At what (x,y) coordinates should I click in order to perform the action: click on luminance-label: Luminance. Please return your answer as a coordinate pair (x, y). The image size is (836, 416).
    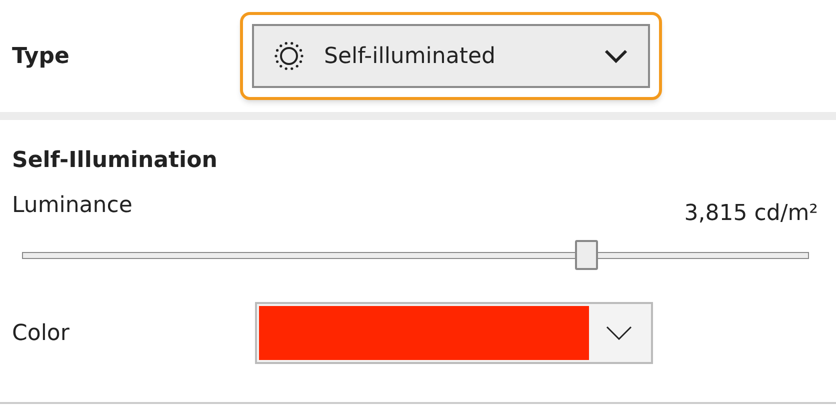
    Looking at the image, I should click on (72, 206).